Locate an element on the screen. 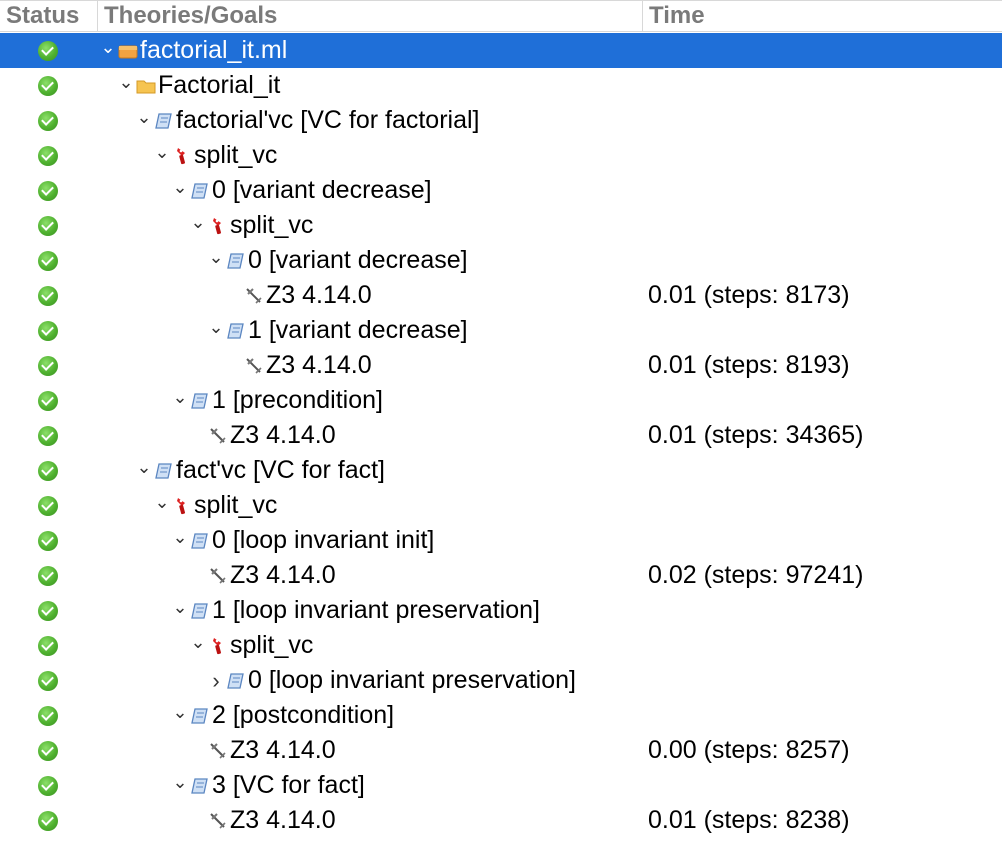 The height and width of the screenshot is (851, 1002). tree-row: Z3 4.14.0 0.01 (steps: 8193) is located at coordinates (501, 365).